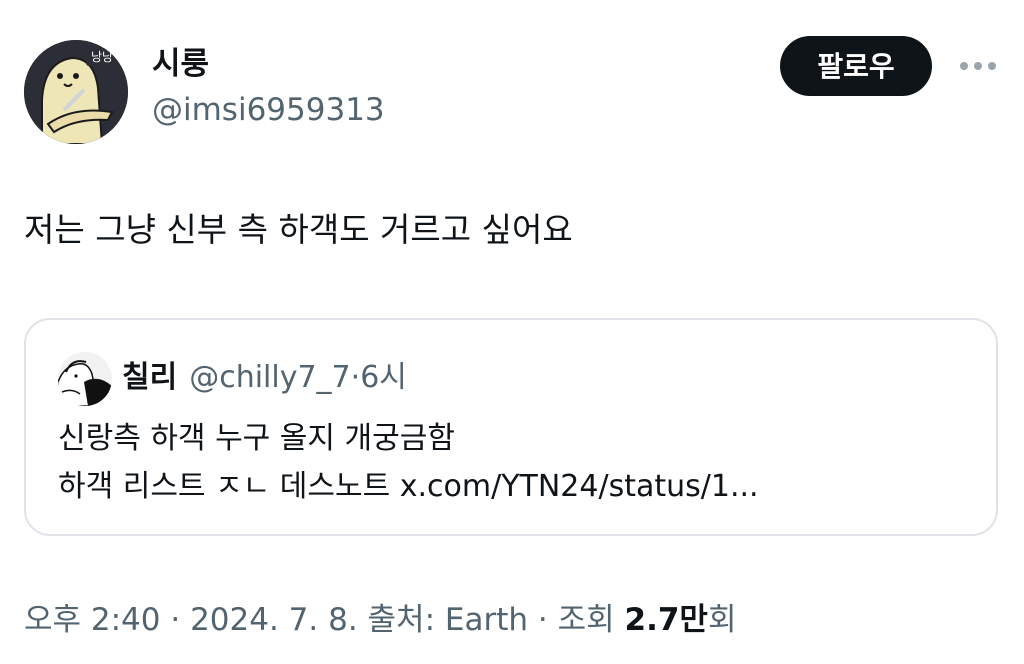 The height and width of the screenshot is (664, 1024). I want to click on author-avatar: 낭낭, so click(76, 92).